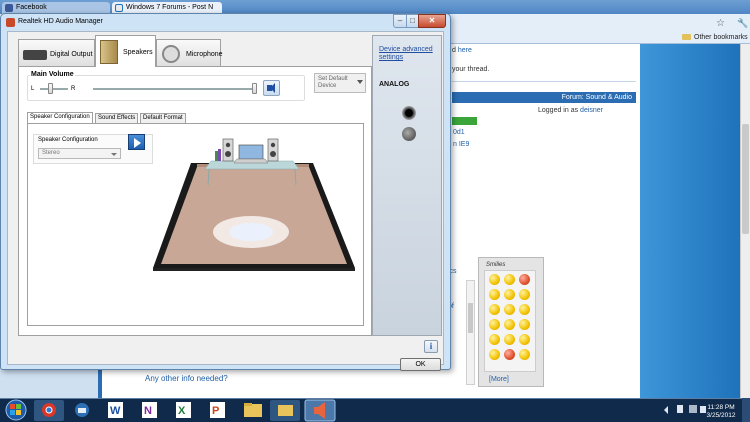  Describe the element at coordinates (571, 110) in the screenshot. I see `logged-in-text: Logged in as deisner` at that location.